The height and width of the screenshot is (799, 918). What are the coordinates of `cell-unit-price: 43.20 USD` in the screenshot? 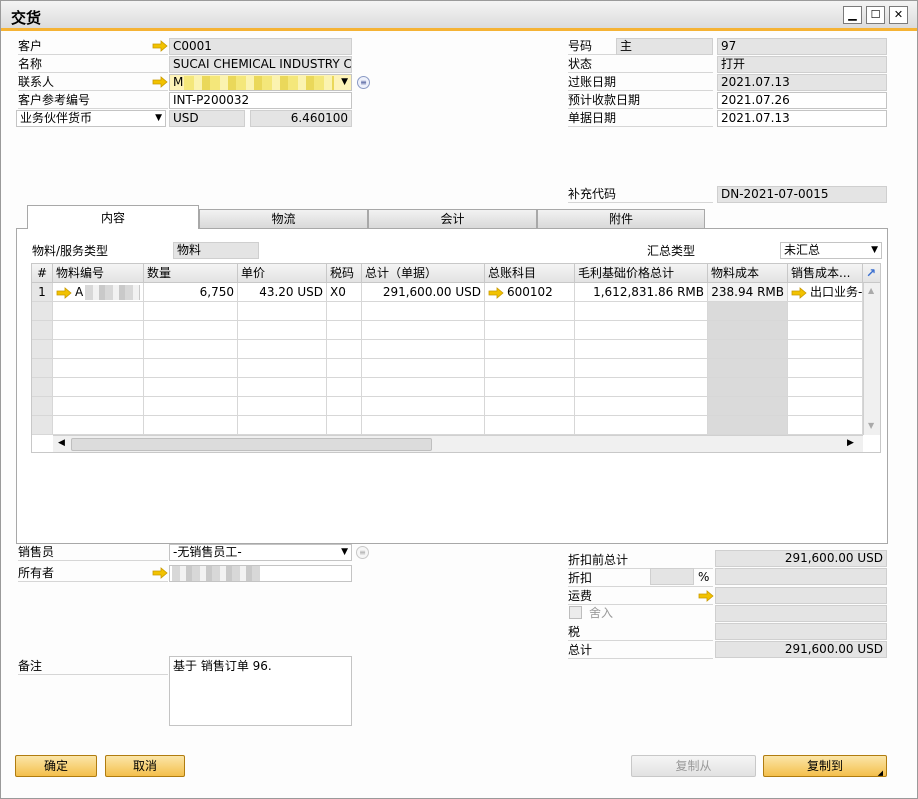 It's located at (282, 292).